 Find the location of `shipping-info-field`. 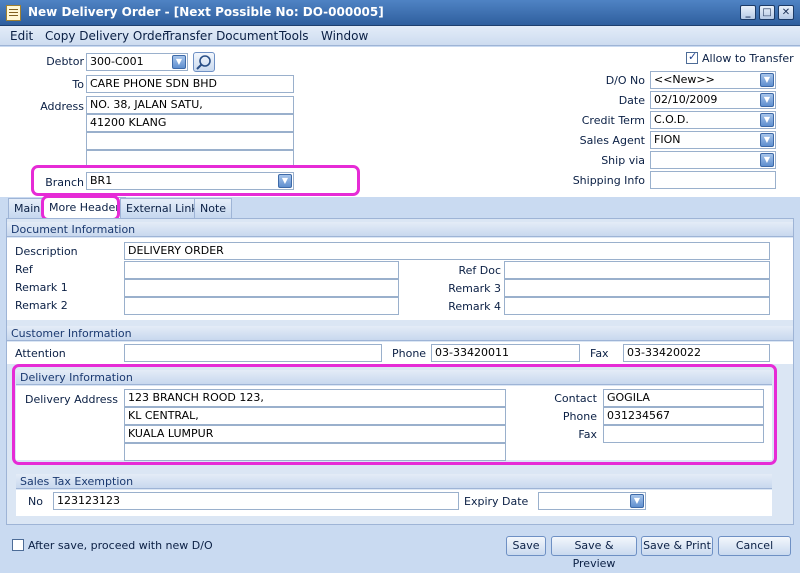

shipping-info-field is located at coordinates (713, 180).